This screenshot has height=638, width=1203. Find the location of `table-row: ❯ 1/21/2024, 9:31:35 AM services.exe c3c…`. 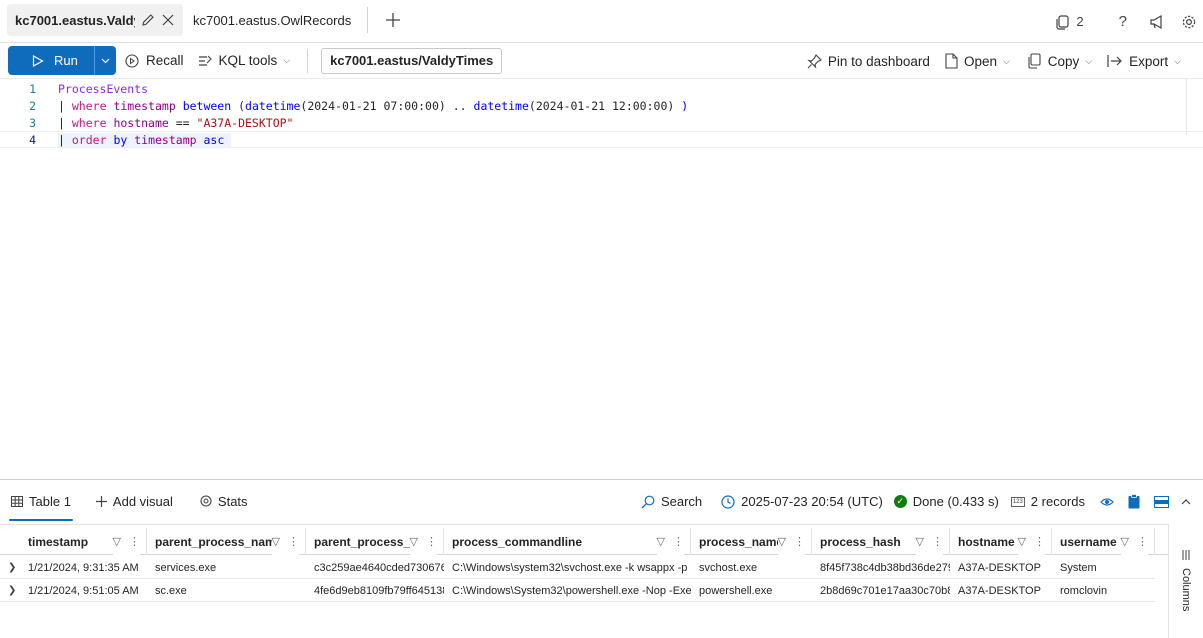

table-row: ❯ 1/21/2024, 9:31:35 AM services.exe c3c… is located at coordinates (577, 567).